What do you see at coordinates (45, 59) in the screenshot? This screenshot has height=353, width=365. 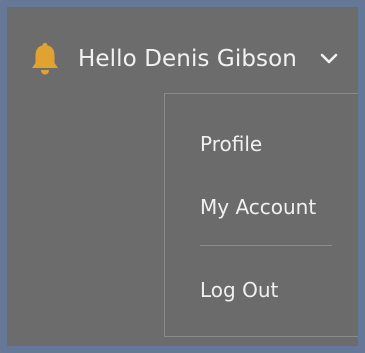 I see `bell-icon` at bounding box center [45, 59].